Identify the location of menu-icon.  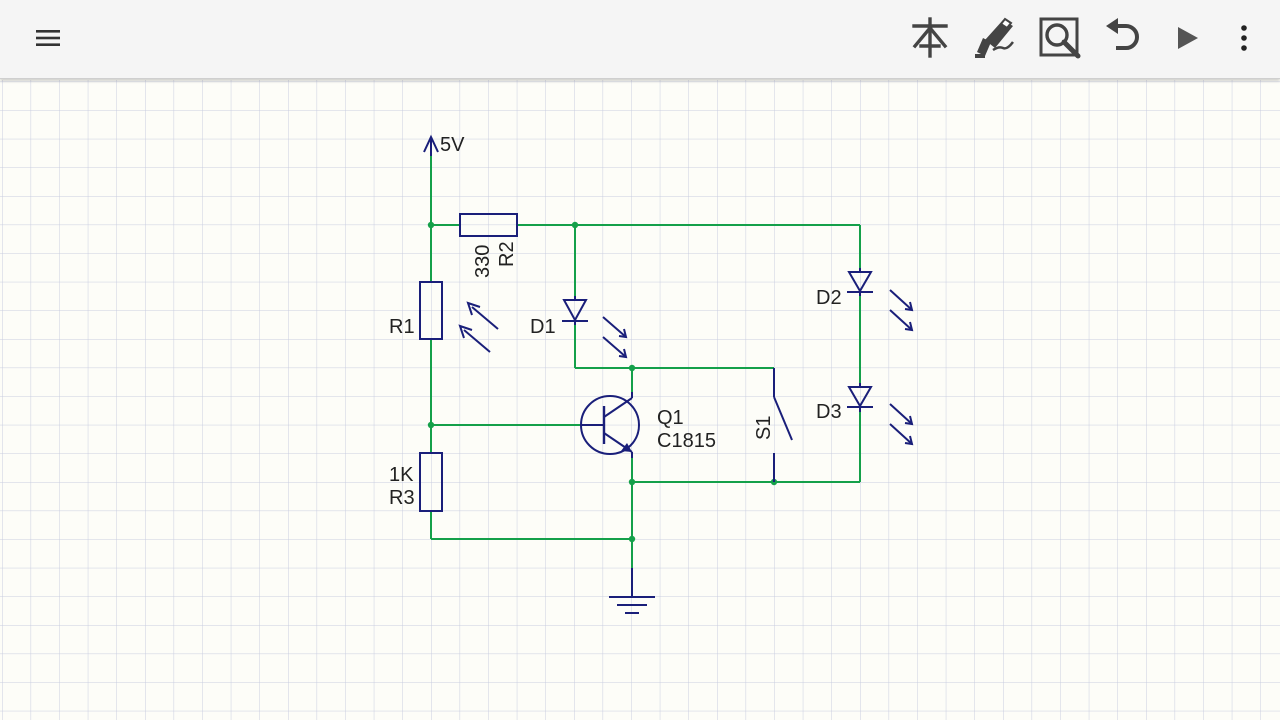
(48, 38).